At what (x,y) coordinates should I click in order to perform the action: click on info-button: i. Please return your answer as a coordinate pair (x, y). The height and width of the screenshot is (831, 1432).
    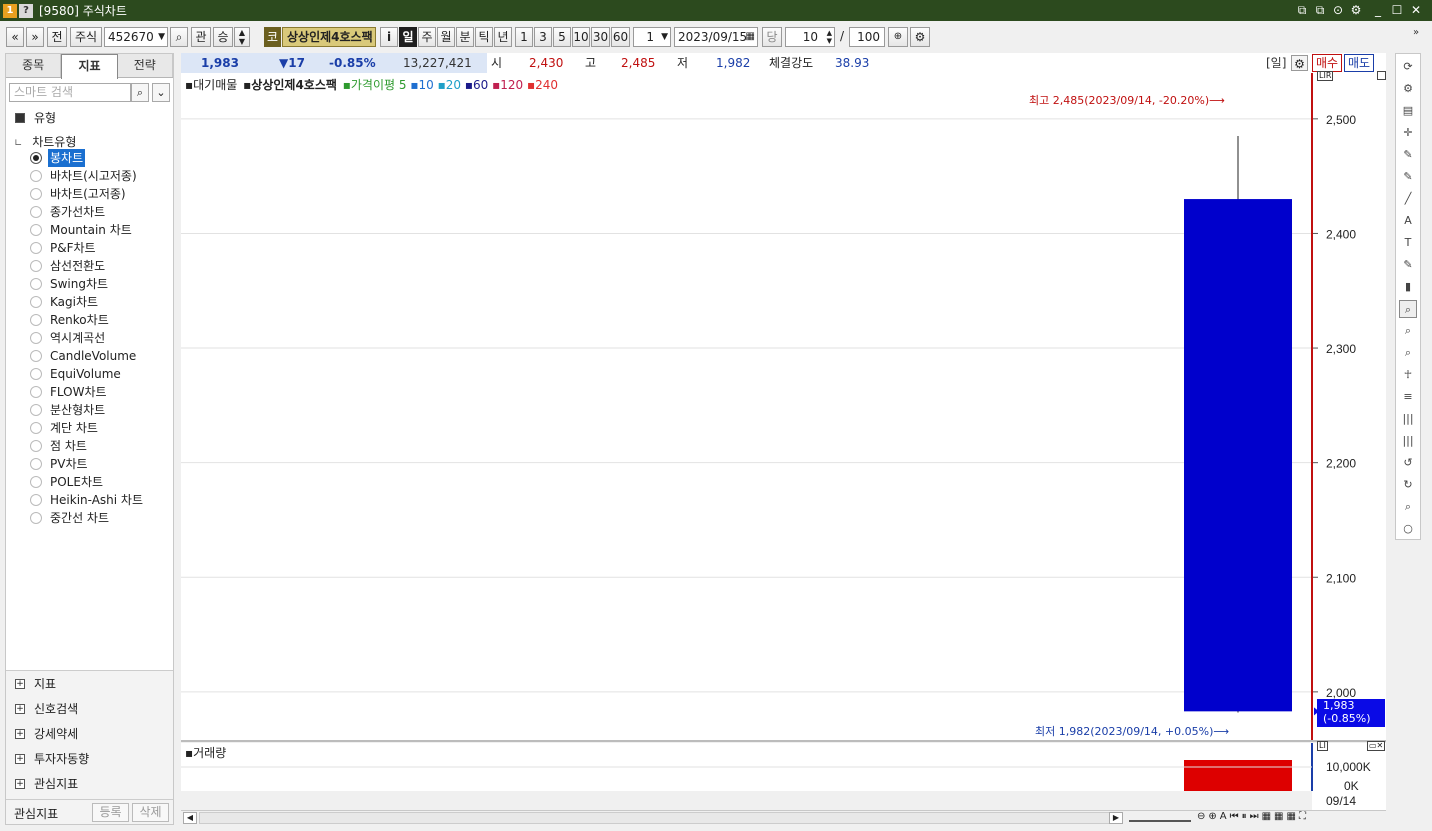
    Looking at the image, I should click on (389, 37).